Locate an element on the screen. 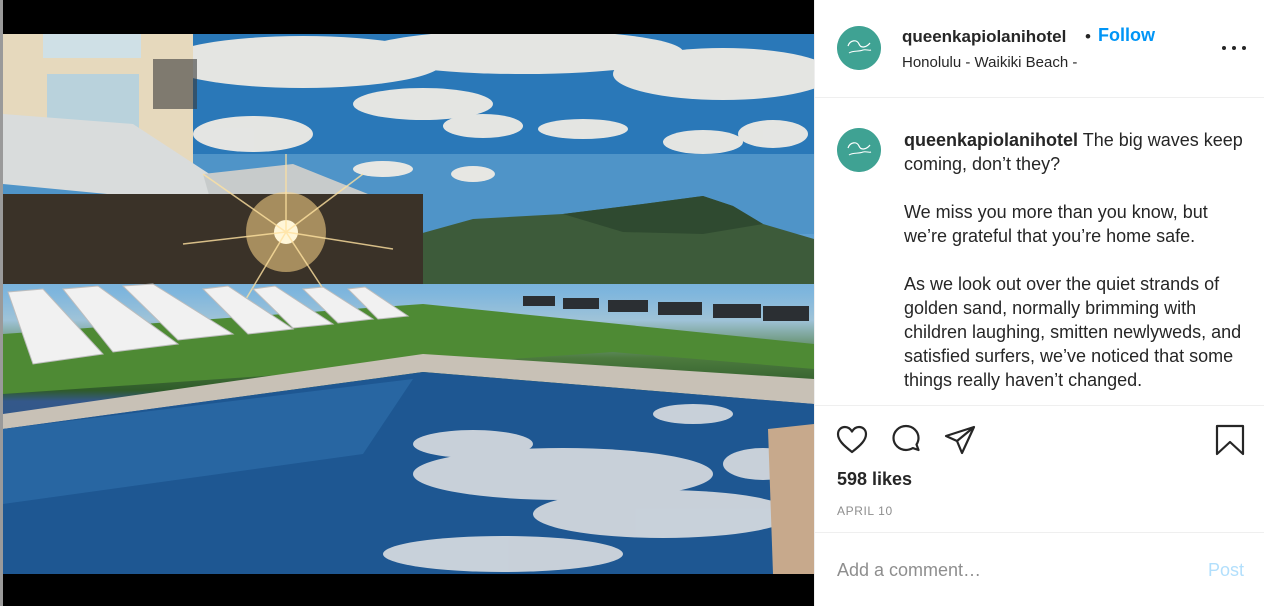 The width and height of the screenshot is (1264, 606). heart-icon is located at coordinates (852, 440).